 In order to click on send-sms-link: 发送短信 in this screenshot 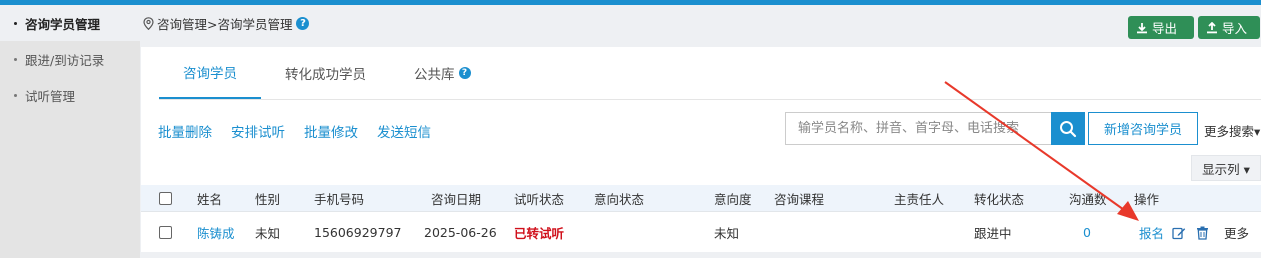, I will do `click(404, 131)`.